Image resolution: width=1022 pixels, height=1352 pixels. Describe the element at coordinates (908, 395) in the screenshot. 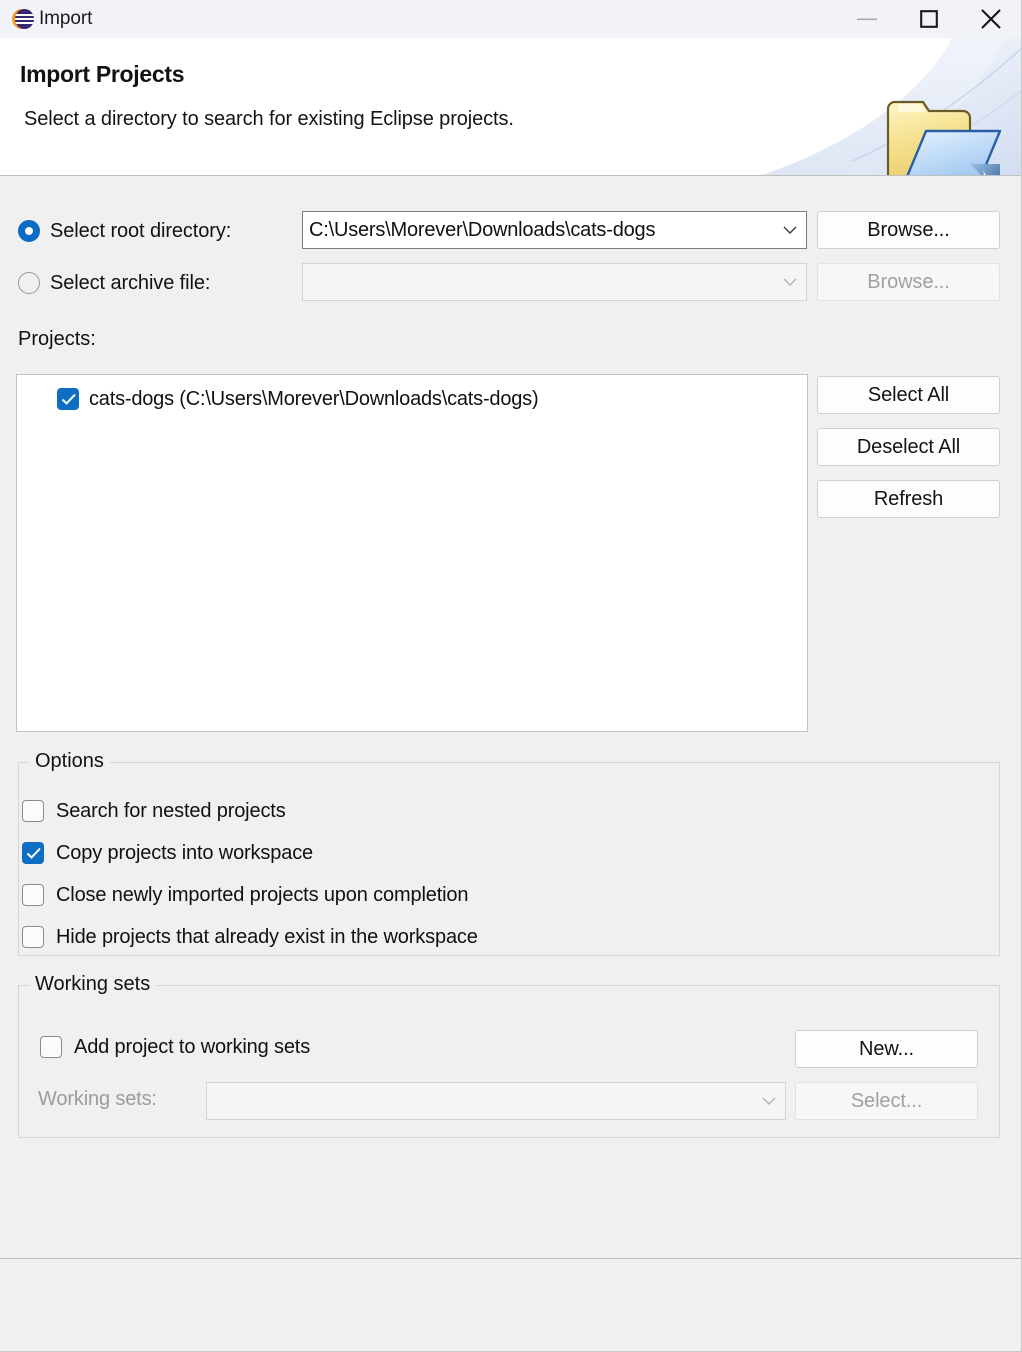

I see `select-all-button: Select All` at that location.